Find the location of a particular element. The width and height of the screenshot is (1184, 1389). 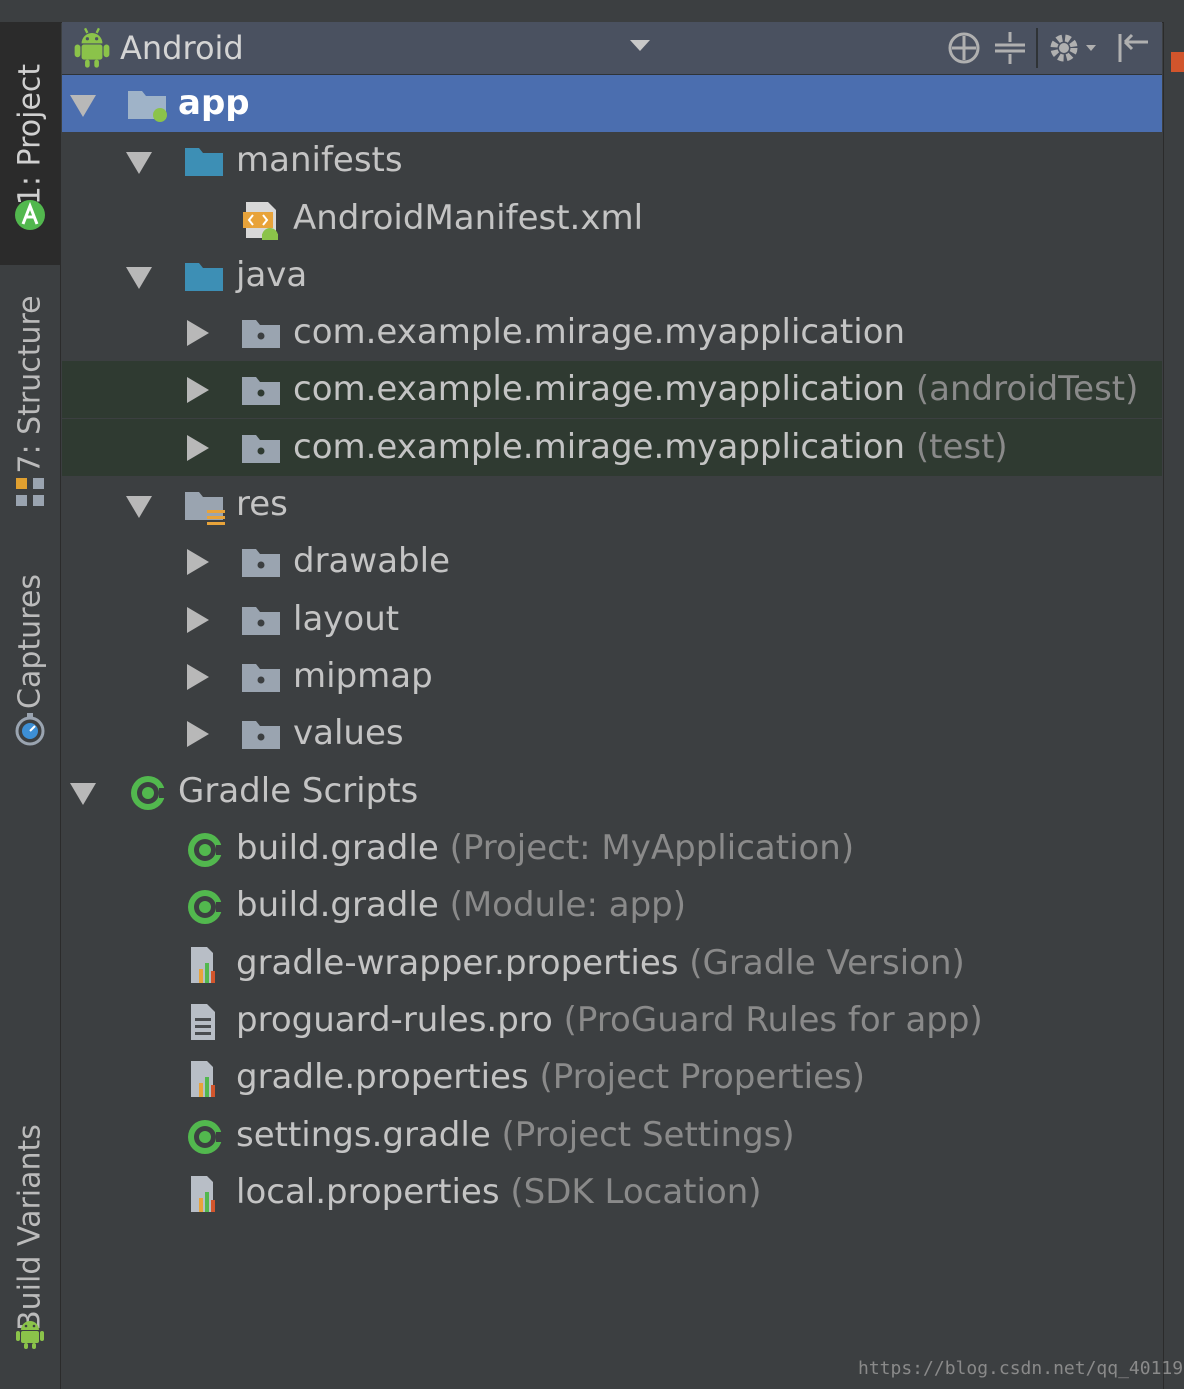

tab-captures: Captures is located at coordinates (30, 669).